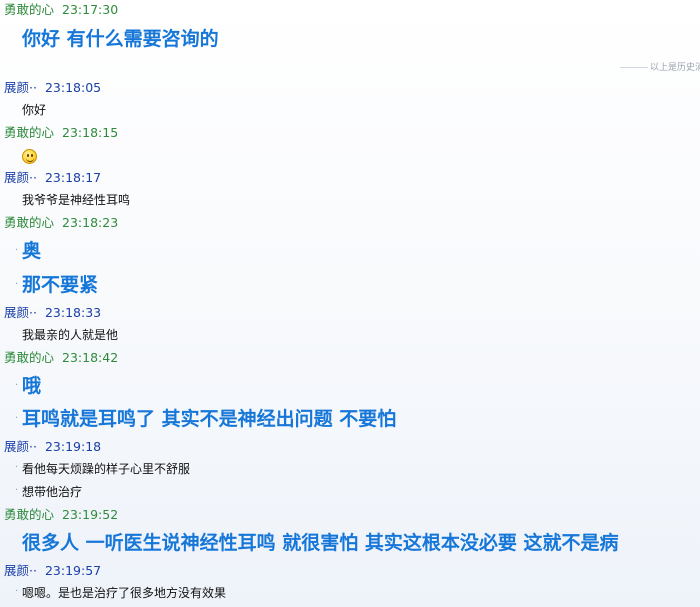 This screenshot has width=700, height=607. I want to click on message-text: 我最亲的人就是他, so click(70, 335).